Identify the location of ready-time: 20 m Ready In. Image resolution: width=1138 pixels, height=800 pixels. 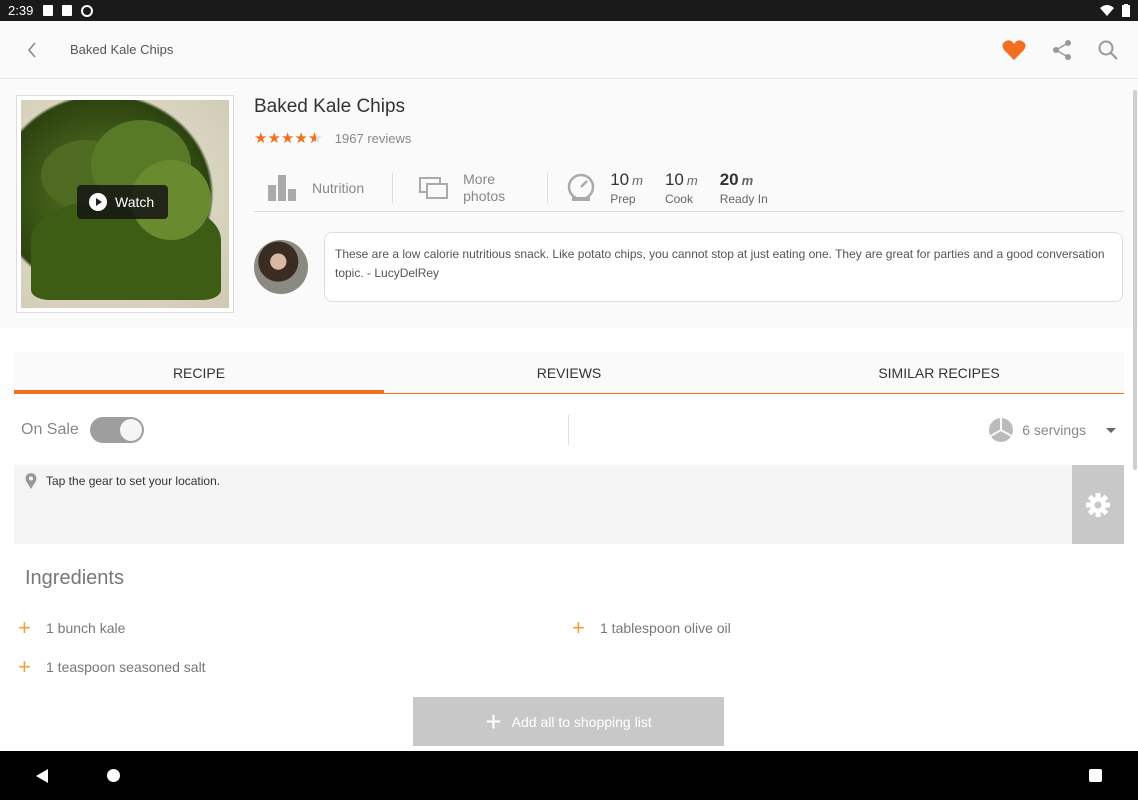
(744, 188).